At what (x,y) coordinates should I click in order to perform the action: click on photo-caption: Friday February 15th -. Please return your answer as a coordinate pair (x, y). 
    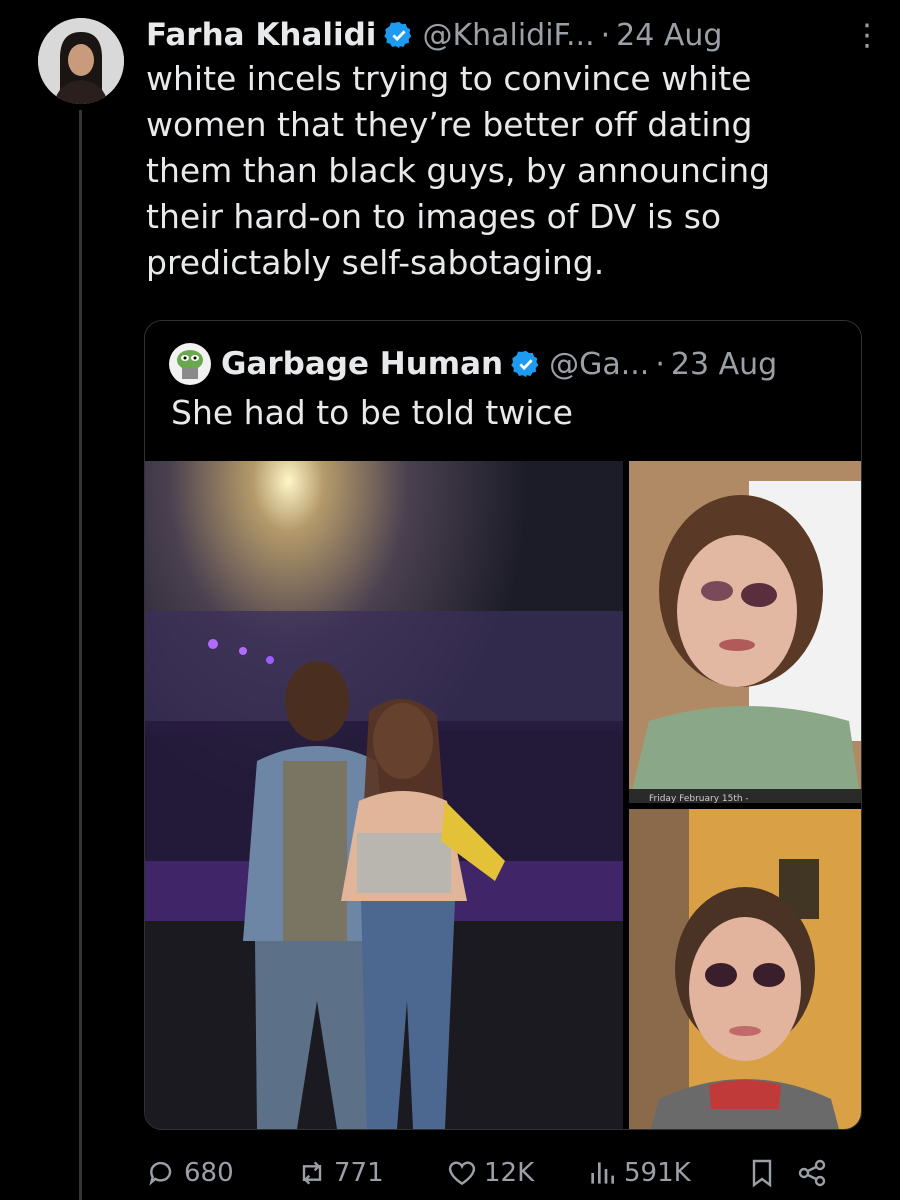
    Looking at the image, I should click on (699, 798).